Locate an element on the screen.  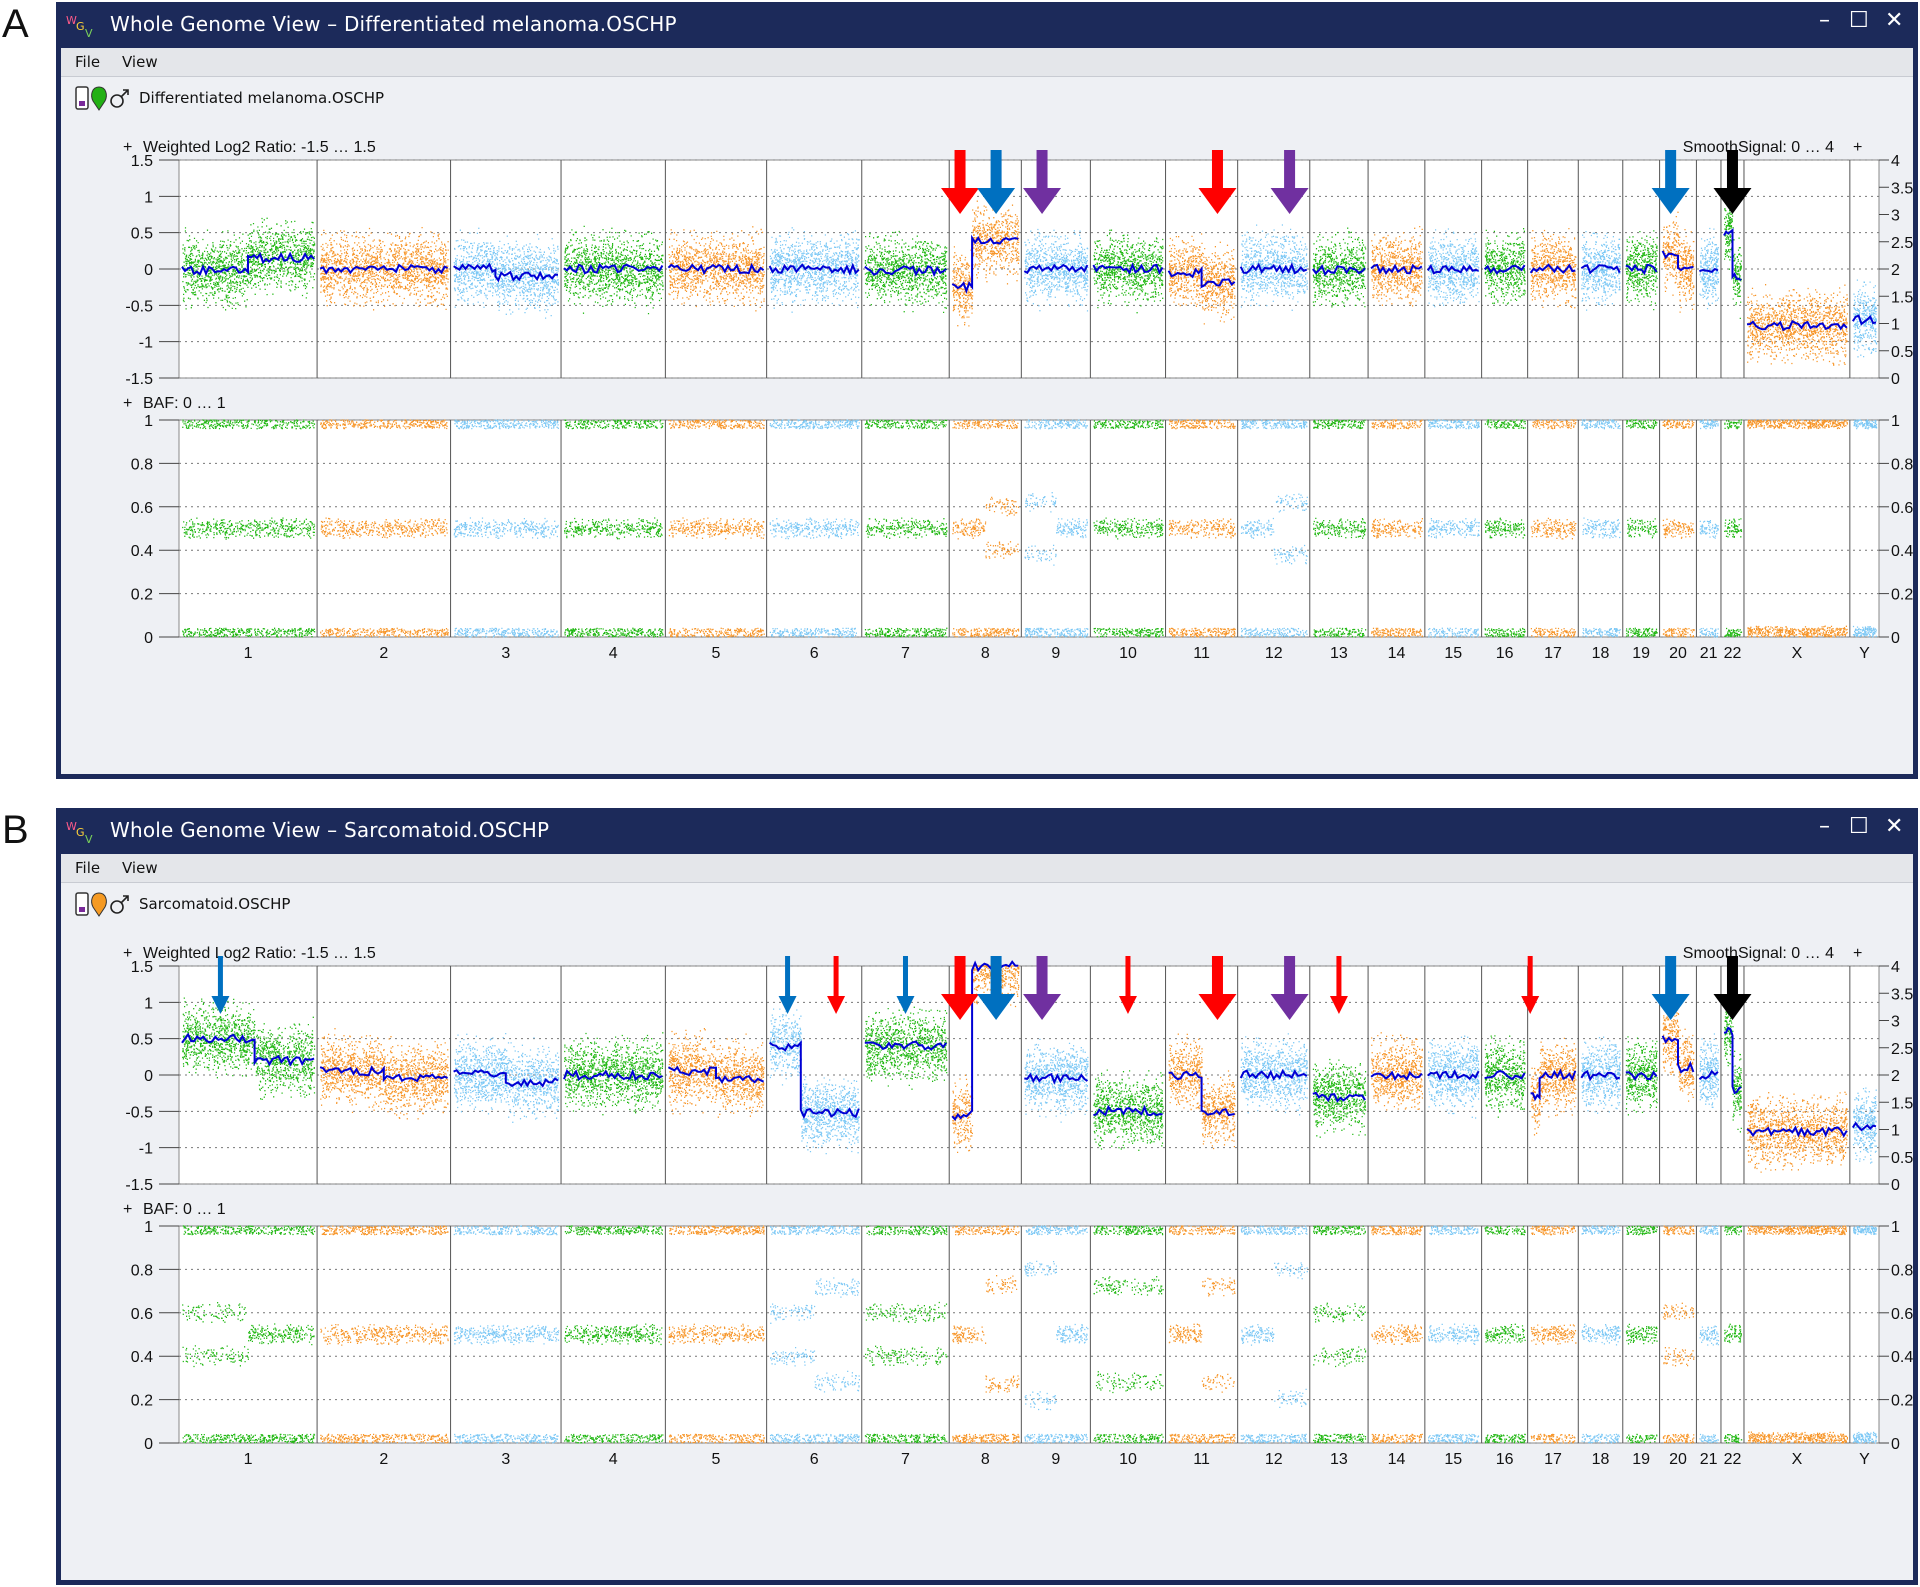
panel-letter-a: A is located at coordinates (15, 24).